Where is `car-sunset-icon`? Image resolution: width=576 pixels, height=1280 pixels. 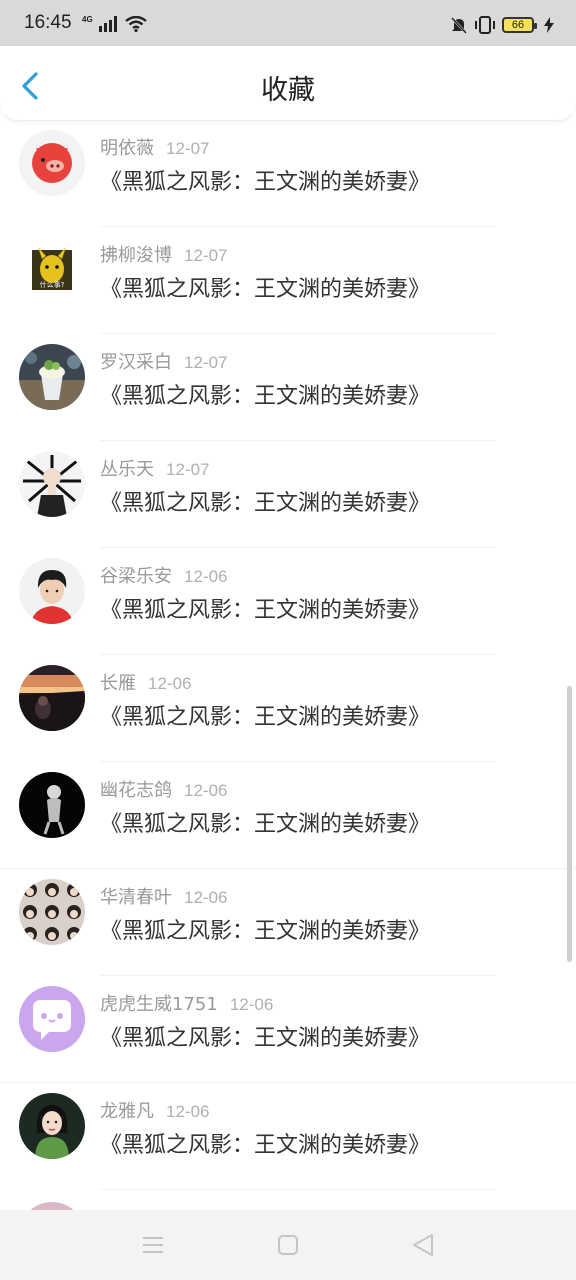 car-sunset-icon is located at coordinates (52, 698).